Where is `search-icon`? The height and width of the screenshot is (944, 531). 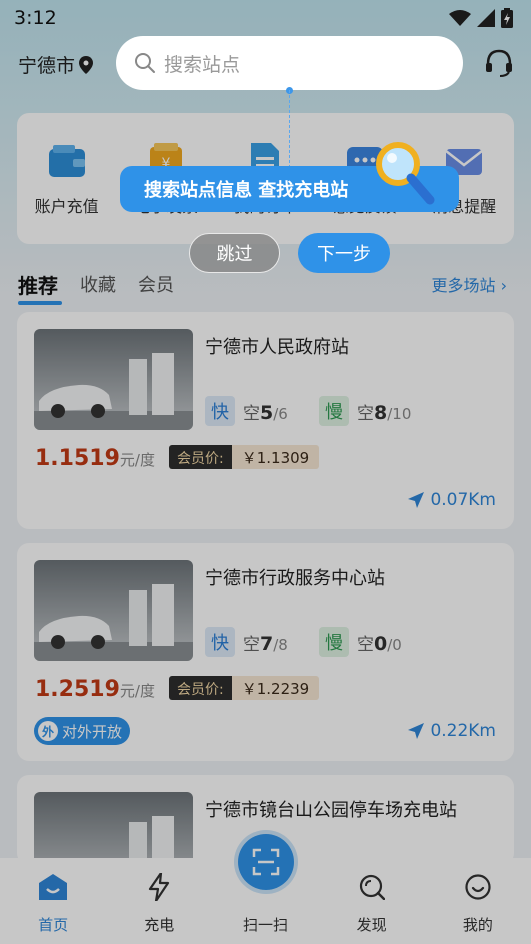
search-icon is located at coordinates (145, 63).